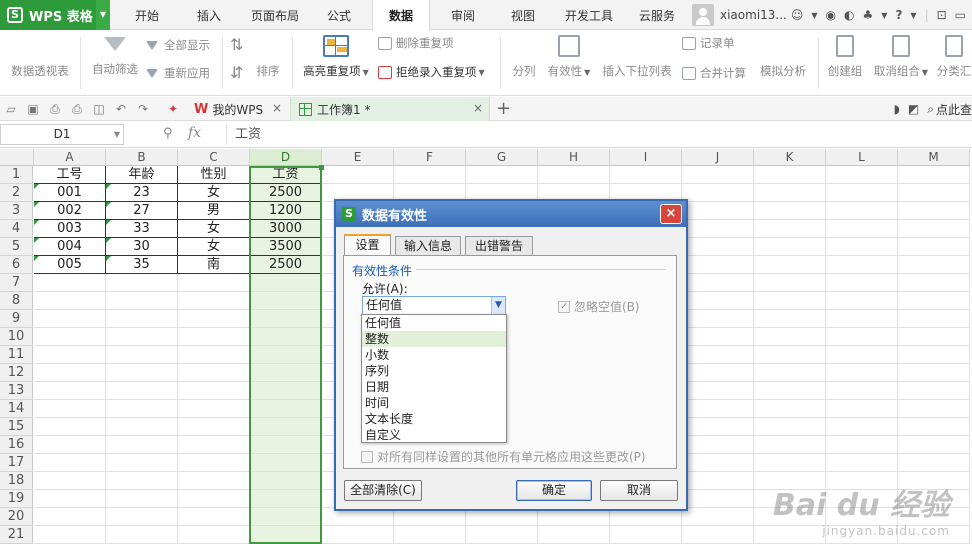 This screenshot has width=972, height=544. What do you see at coordinates (214, 229) in the screenshot?
I see `cell: 女` at bounding box center [214, 229].